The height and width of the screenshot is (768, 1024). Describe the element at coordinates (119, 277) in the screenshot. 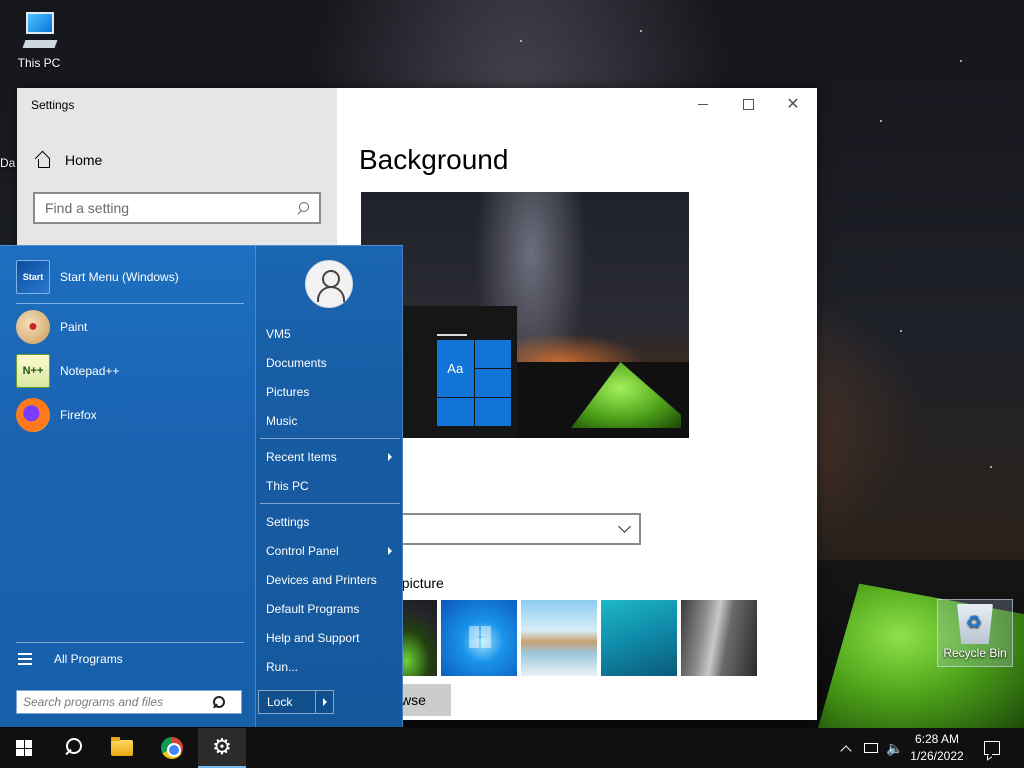

I see `program-label: Start Menu (Windows)` at that location.